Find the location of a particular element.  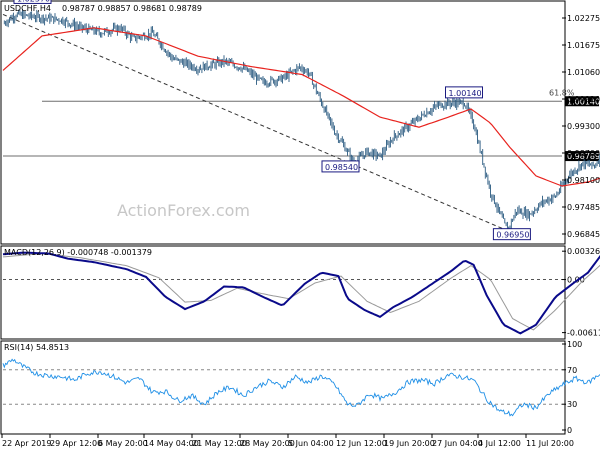

price-tick-label: 0.99920 is located at coordinates (583, 99).